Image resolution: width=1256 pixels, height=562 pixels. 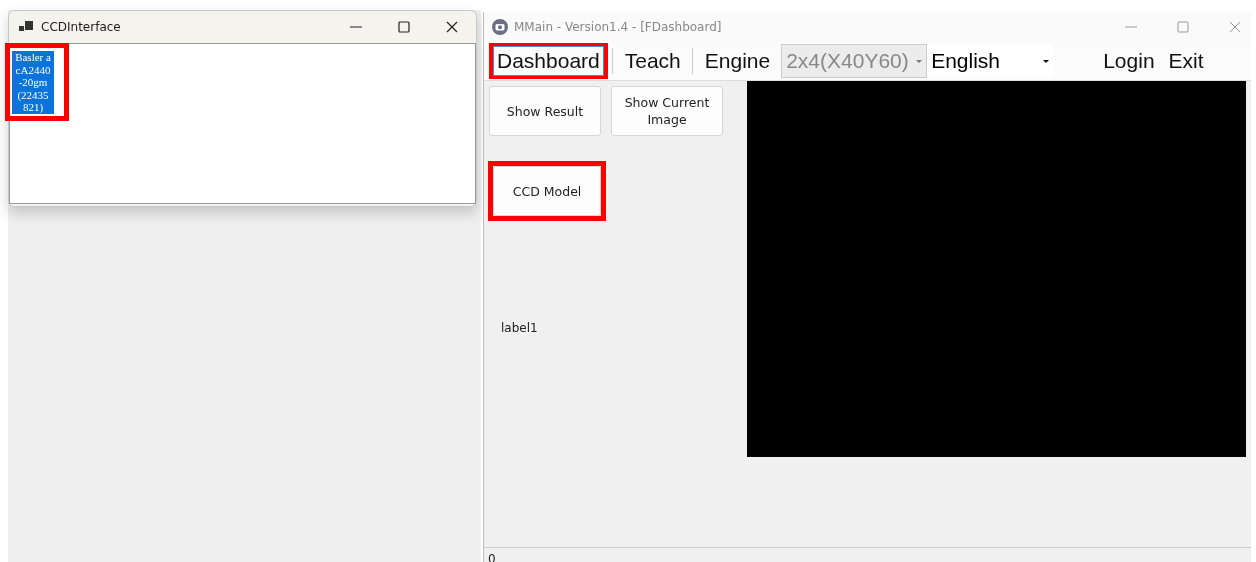 I want to click on menu-tab: Dashboard, so click(x=548, y=61).